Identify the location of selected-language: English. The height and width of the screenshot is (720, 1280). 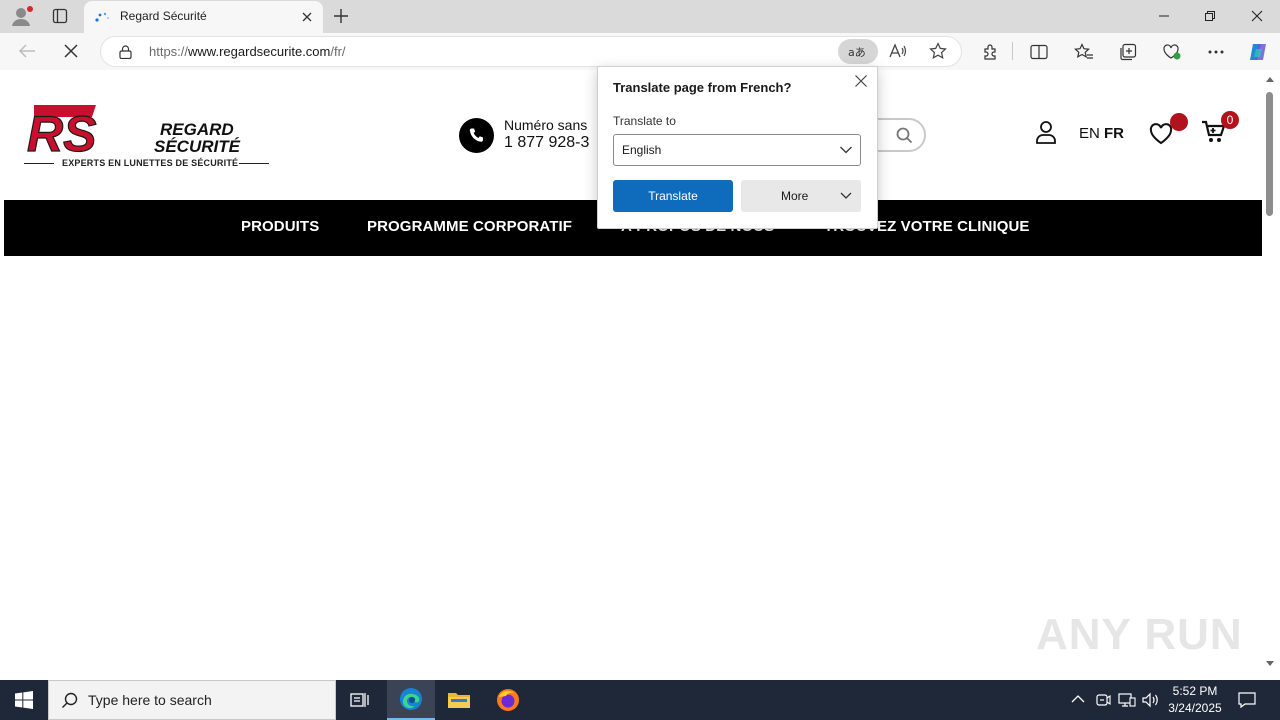
(642, 150).